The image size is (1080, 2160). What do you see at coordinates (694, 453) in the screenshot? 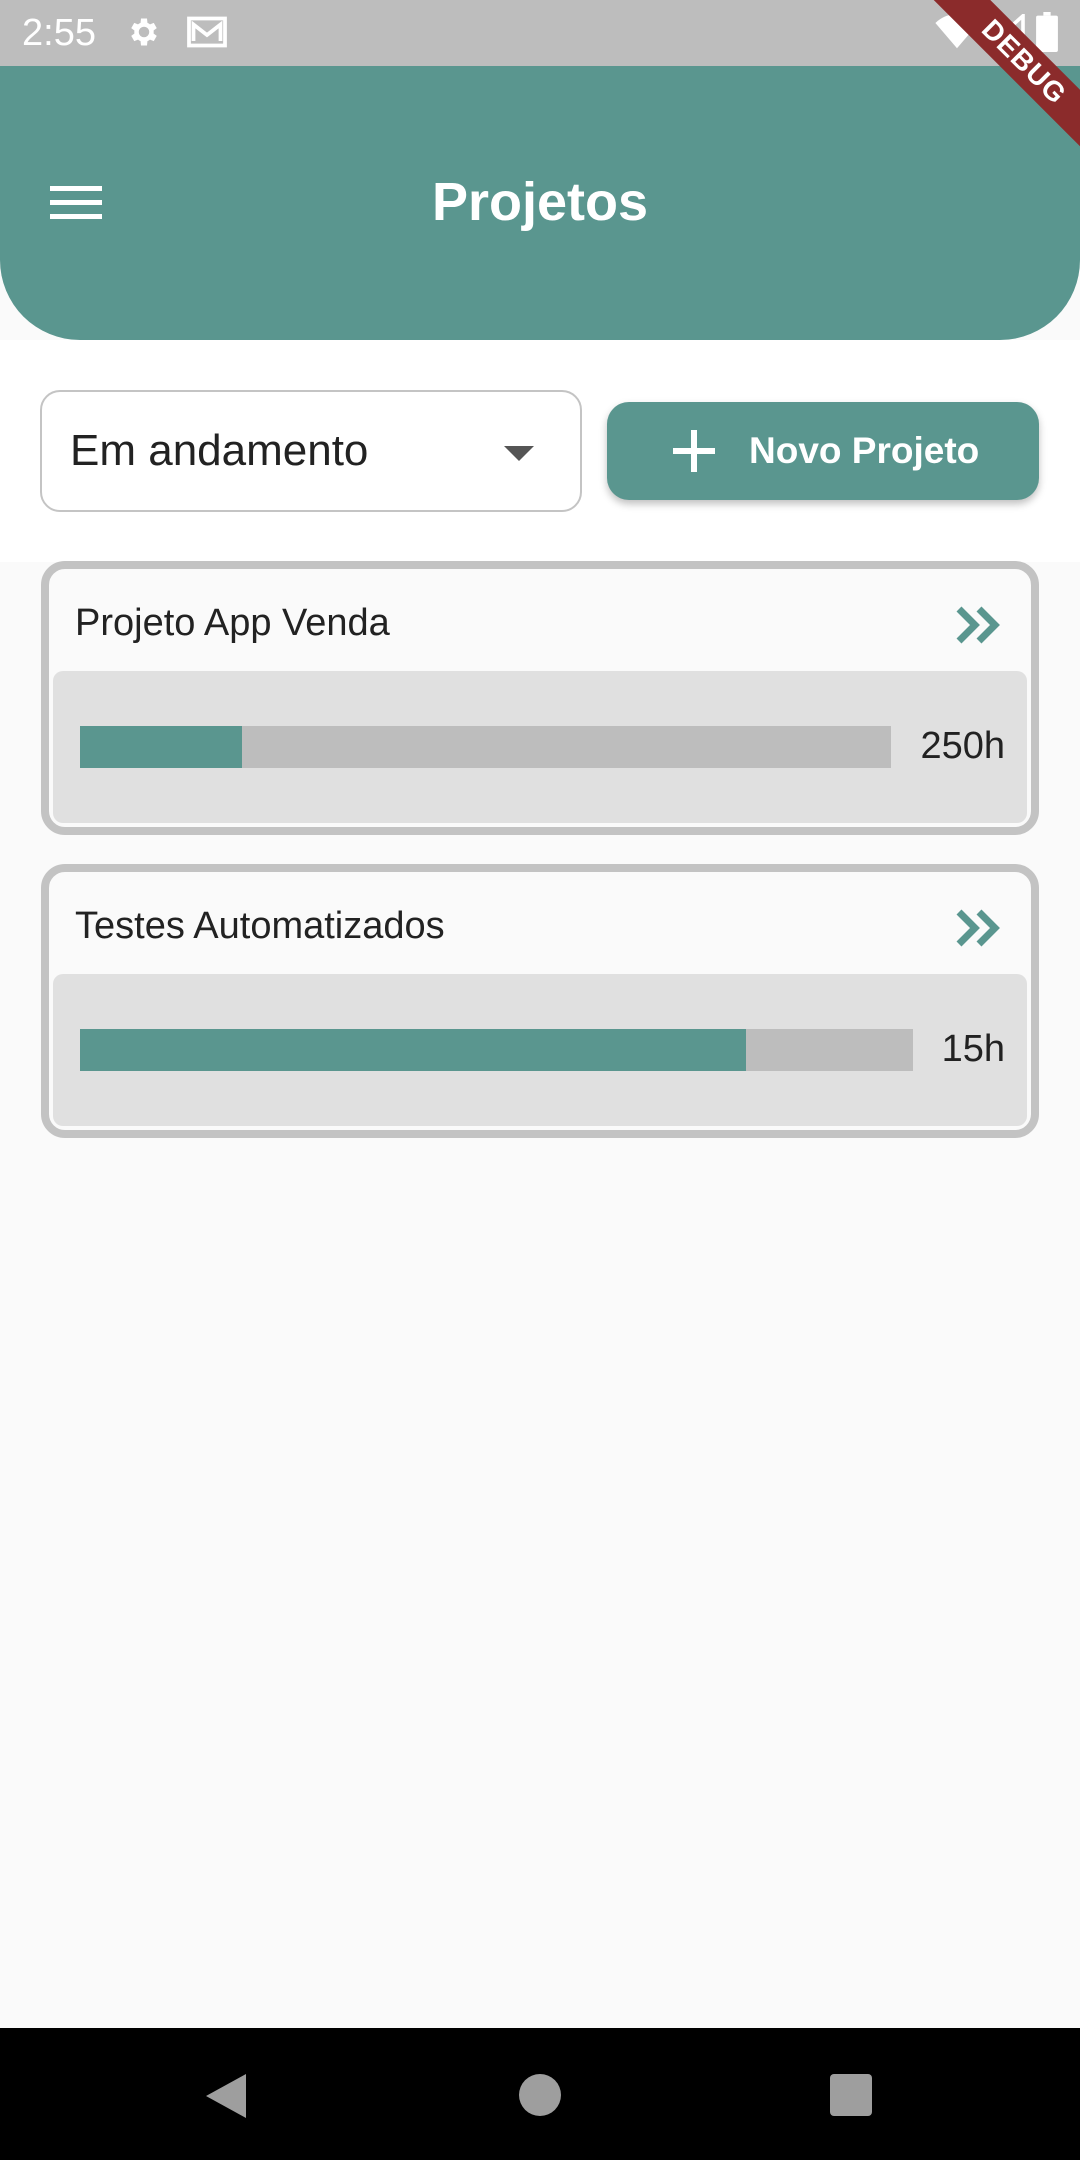
I see `plus-icon` at bounding box center [694, 453].